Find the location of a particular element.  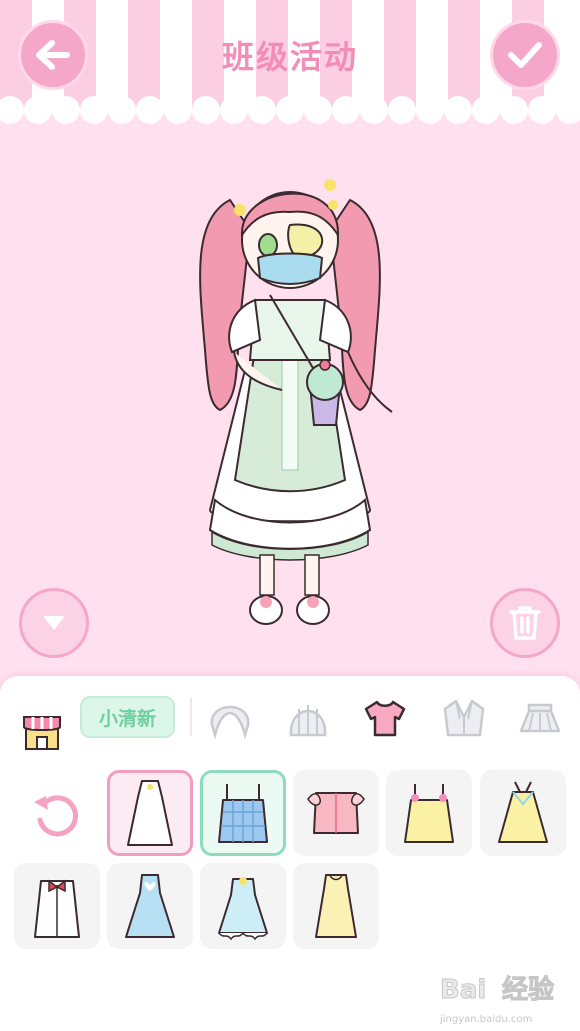

white-dress-icon is located at coordinates (150, 813).